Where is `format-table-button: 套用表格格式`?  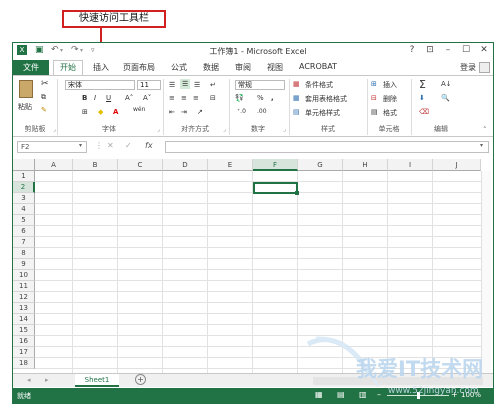 format-table-button: 套用表格格式 is located at coordinates (326, 99).